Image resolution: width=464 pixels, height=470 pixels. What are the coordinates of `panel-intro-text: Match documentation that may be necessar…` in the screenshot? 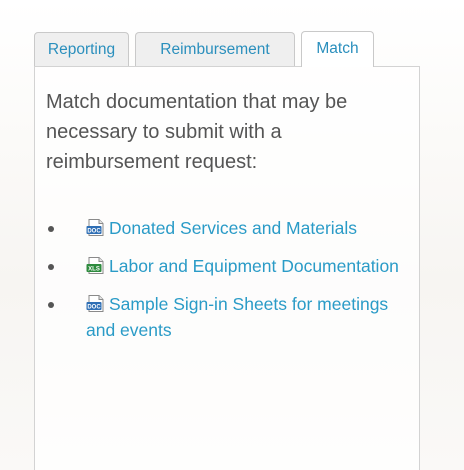 It's located at (197, 132).